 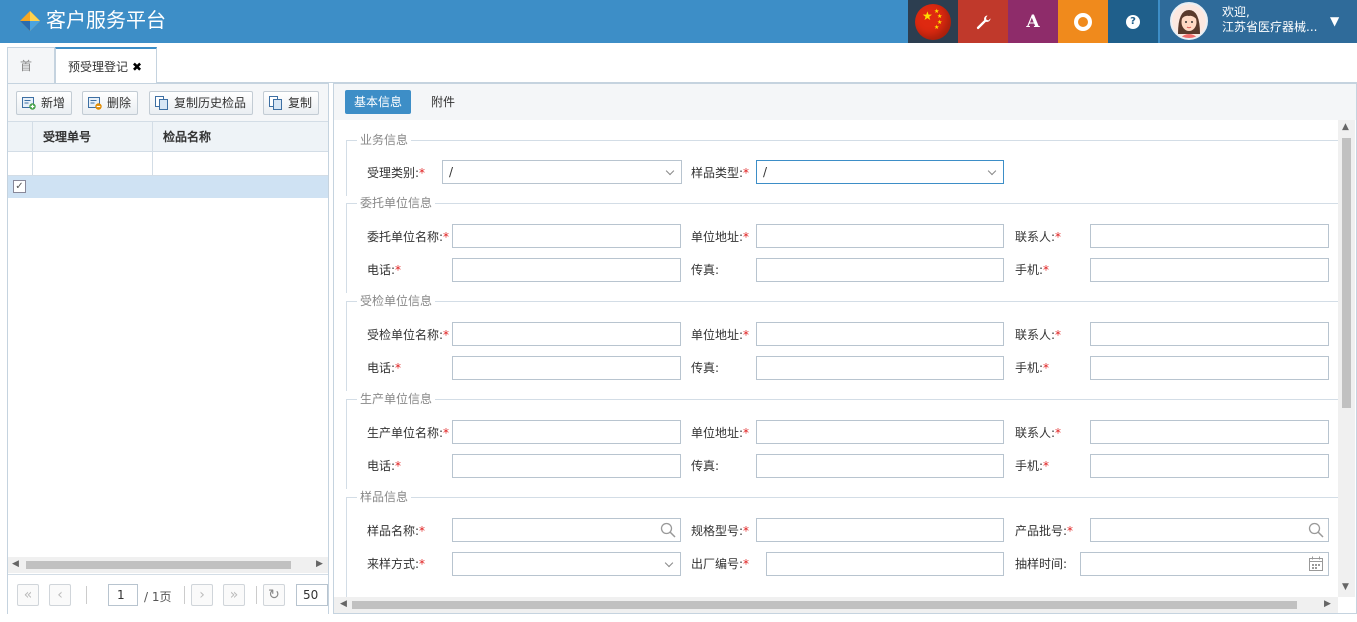 I want to click on producer-address-input, so click(x=880, y=432).